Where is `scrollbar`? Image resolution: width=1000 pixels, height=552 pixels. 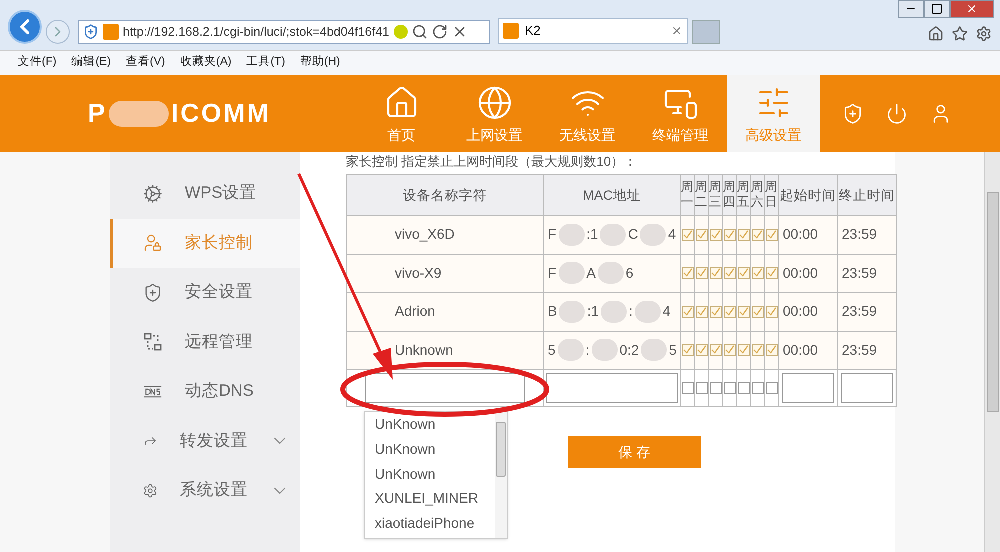 scrollbar is located at coordinates (501, 475).